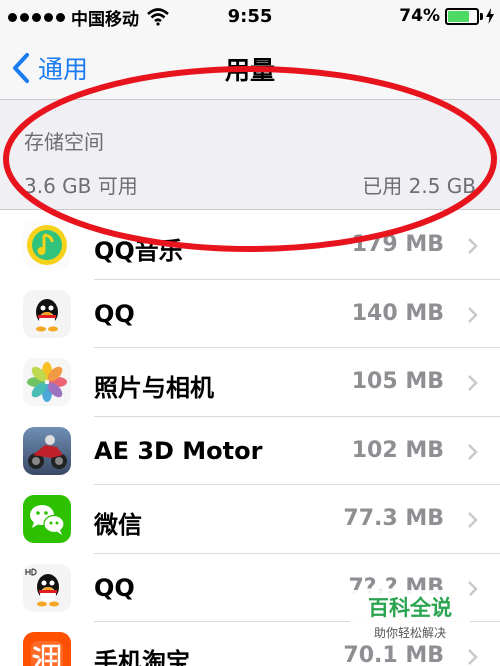 This screenshot has height=666, width=500. I want to click on navigation-bar: 通用 用量, so click(250, 68).